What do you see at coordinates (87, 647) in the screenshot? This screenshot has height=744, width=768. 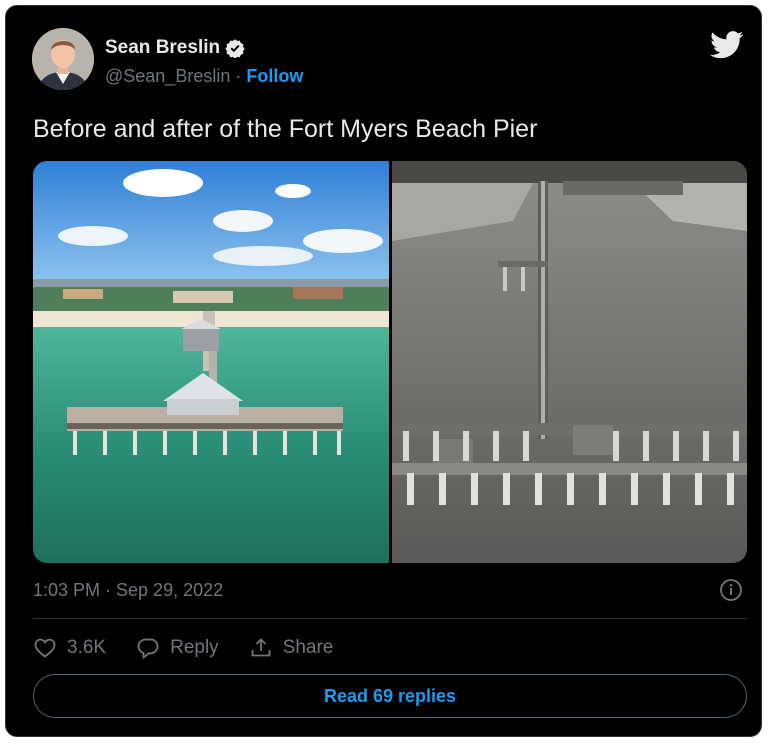 I see `like-count: 3.6K` at bounding box center [87, 647].